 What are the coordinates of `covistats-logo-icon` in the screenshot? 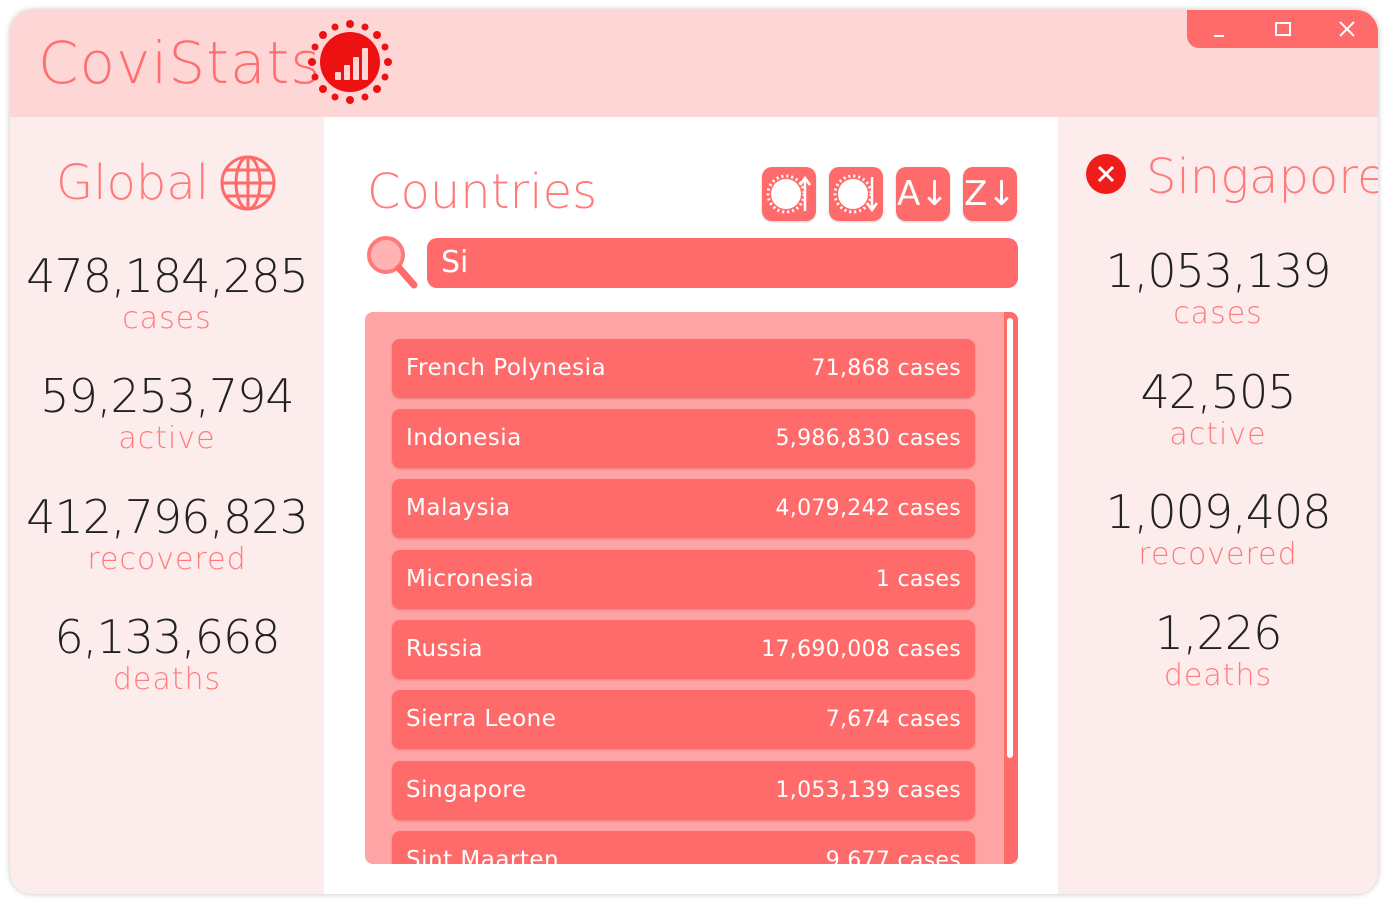 It's located at (350, 62).